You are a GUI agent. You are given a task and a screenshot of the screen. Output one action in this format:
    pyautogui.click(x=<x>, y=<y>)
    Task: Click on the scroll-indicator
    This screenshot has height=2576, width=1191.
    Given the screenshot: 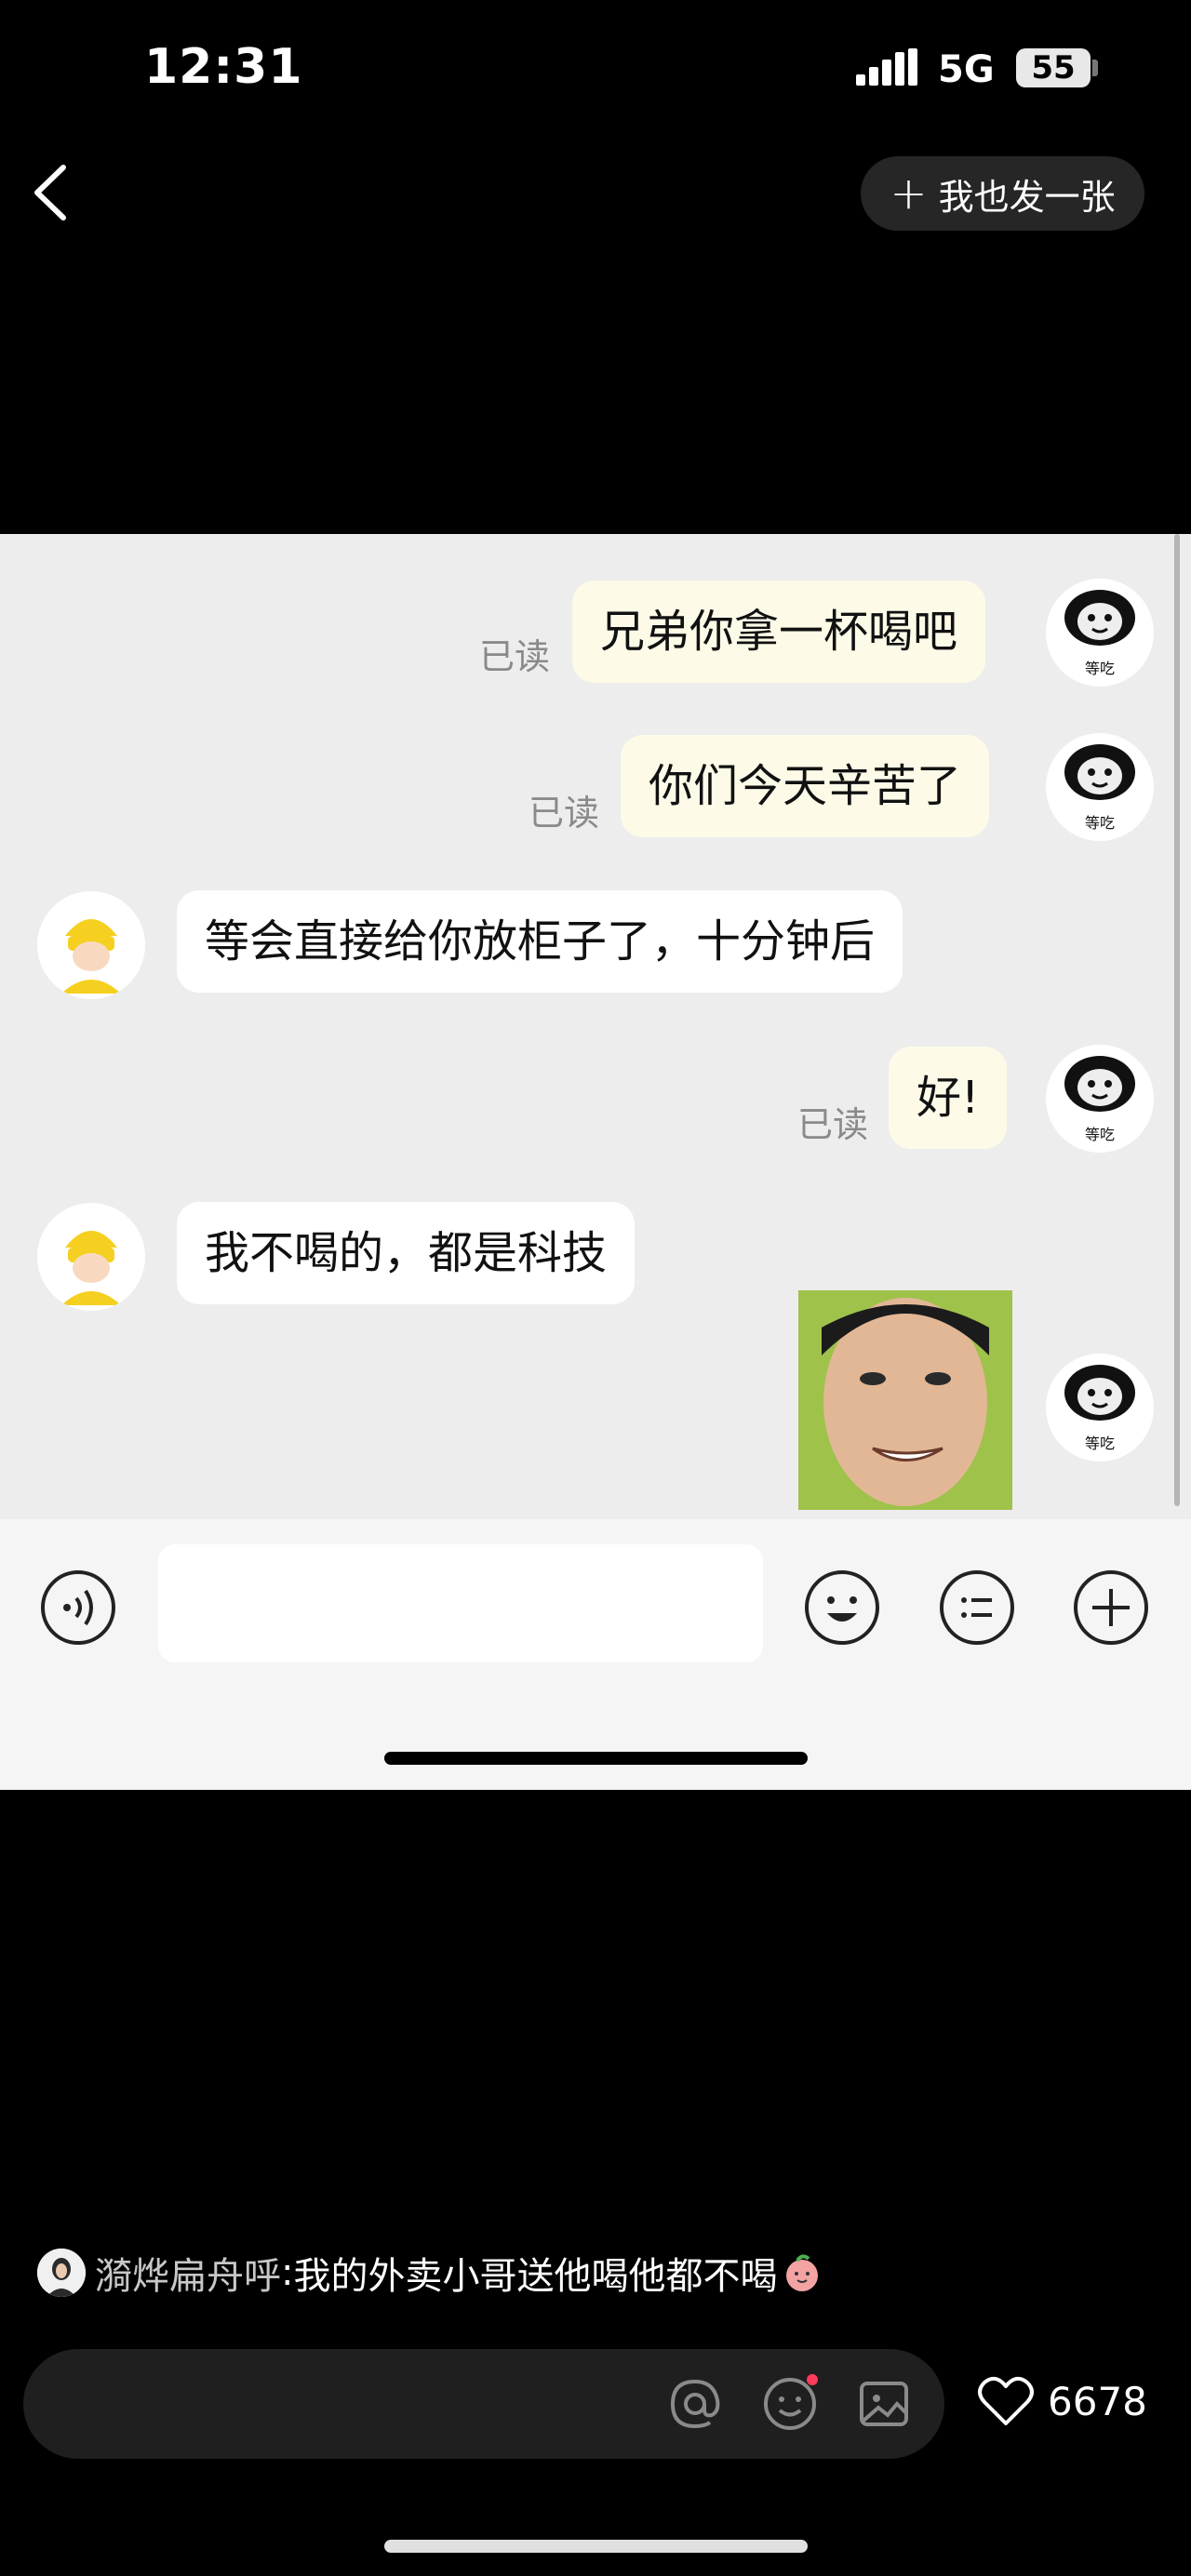 What is the action you would take?
    pyautogui.click(x=1177, y=1020)
    